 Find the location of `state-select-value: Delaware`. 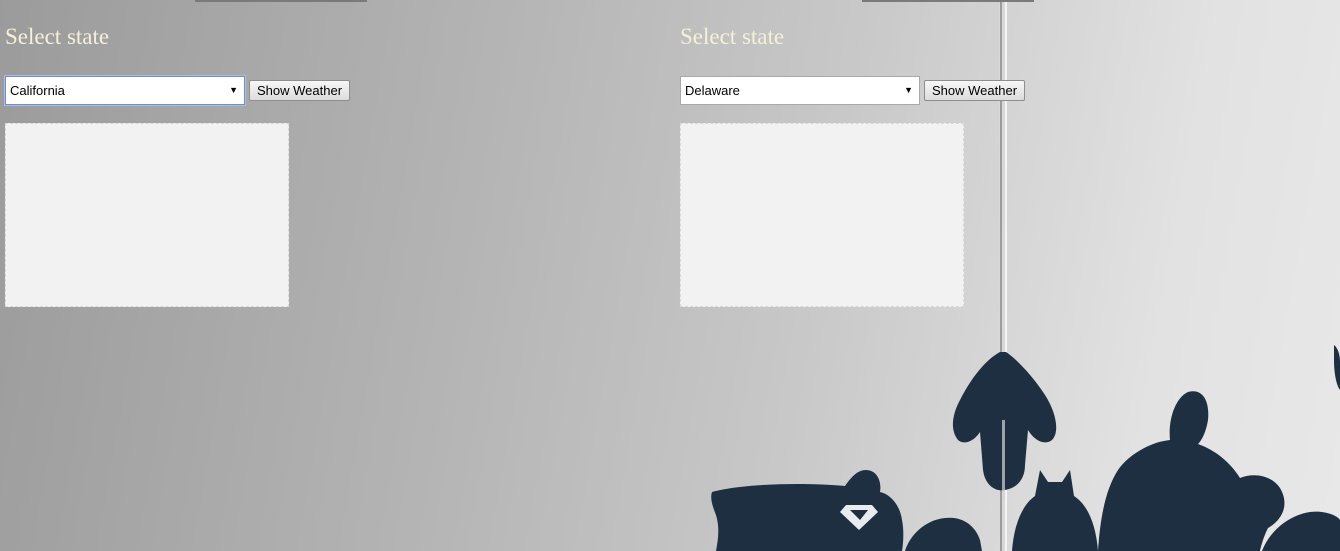

state-select-value: Delaware is located at coordinates (712, 90).